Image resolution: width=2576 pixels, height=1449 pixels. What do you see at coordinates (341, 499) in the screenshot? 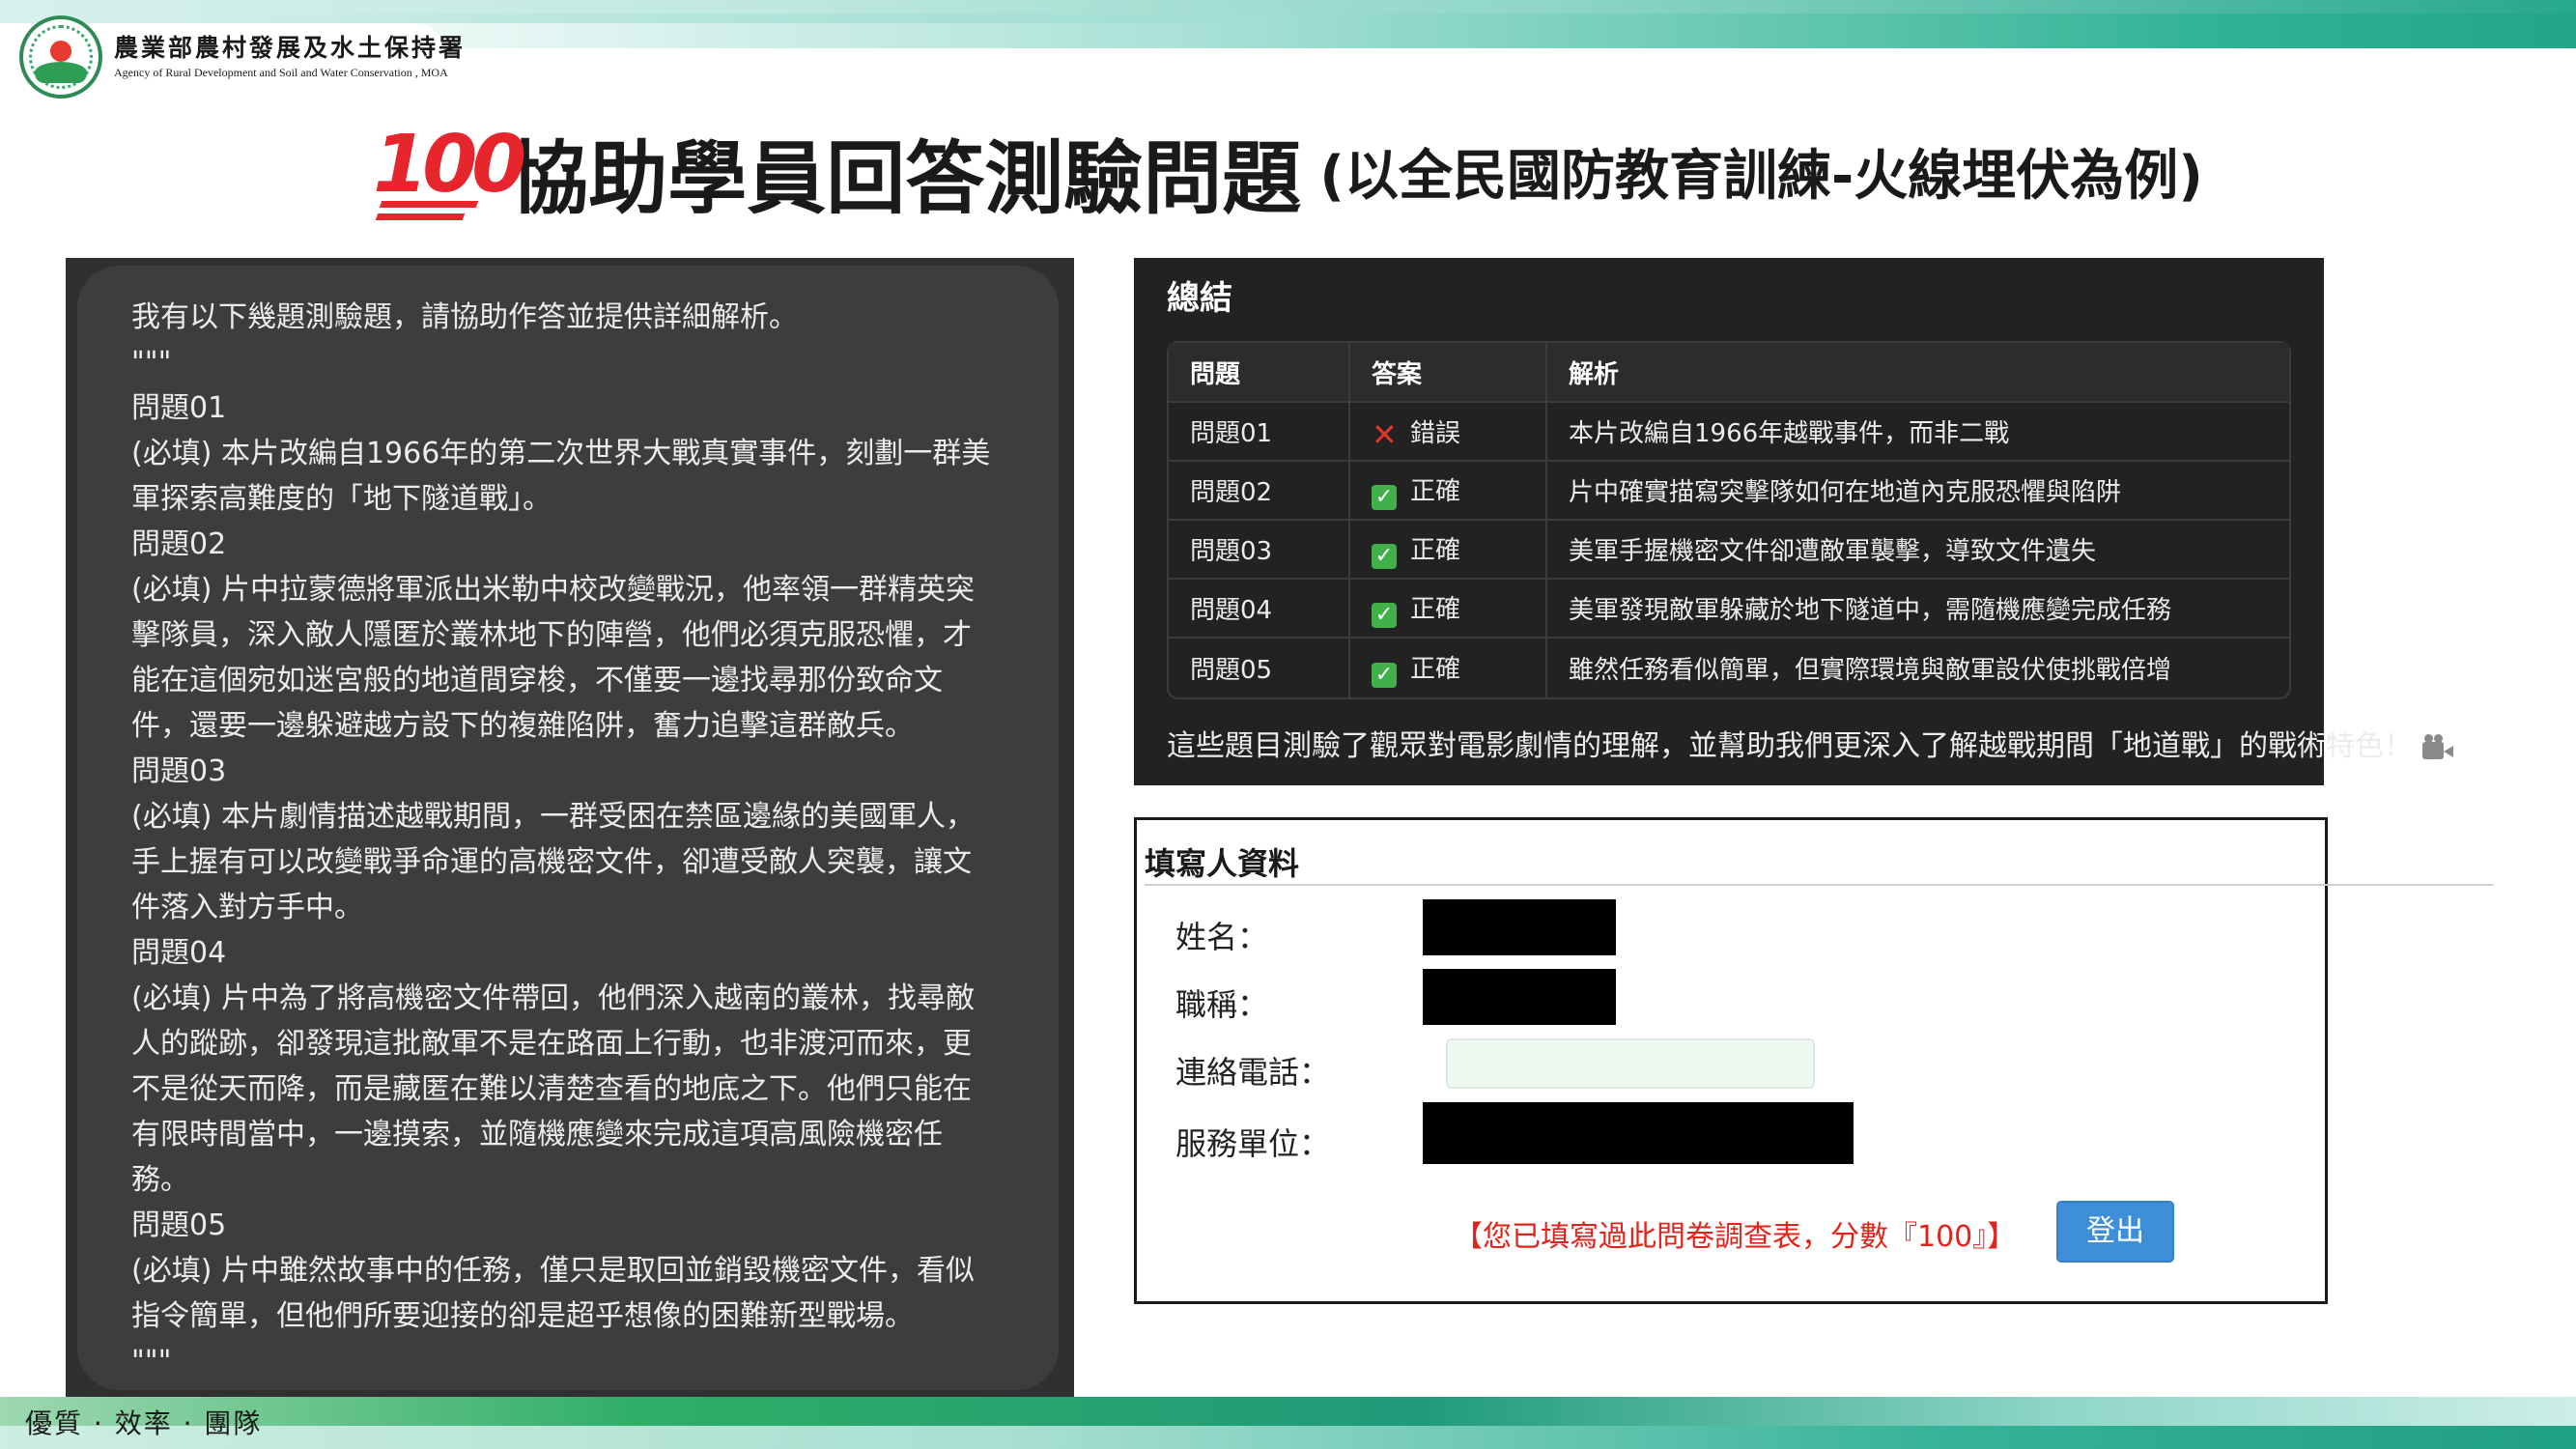
I see `prompt-line: 軍探索高難度的「地下隧道戰」。` at bounding box center [341, 499].